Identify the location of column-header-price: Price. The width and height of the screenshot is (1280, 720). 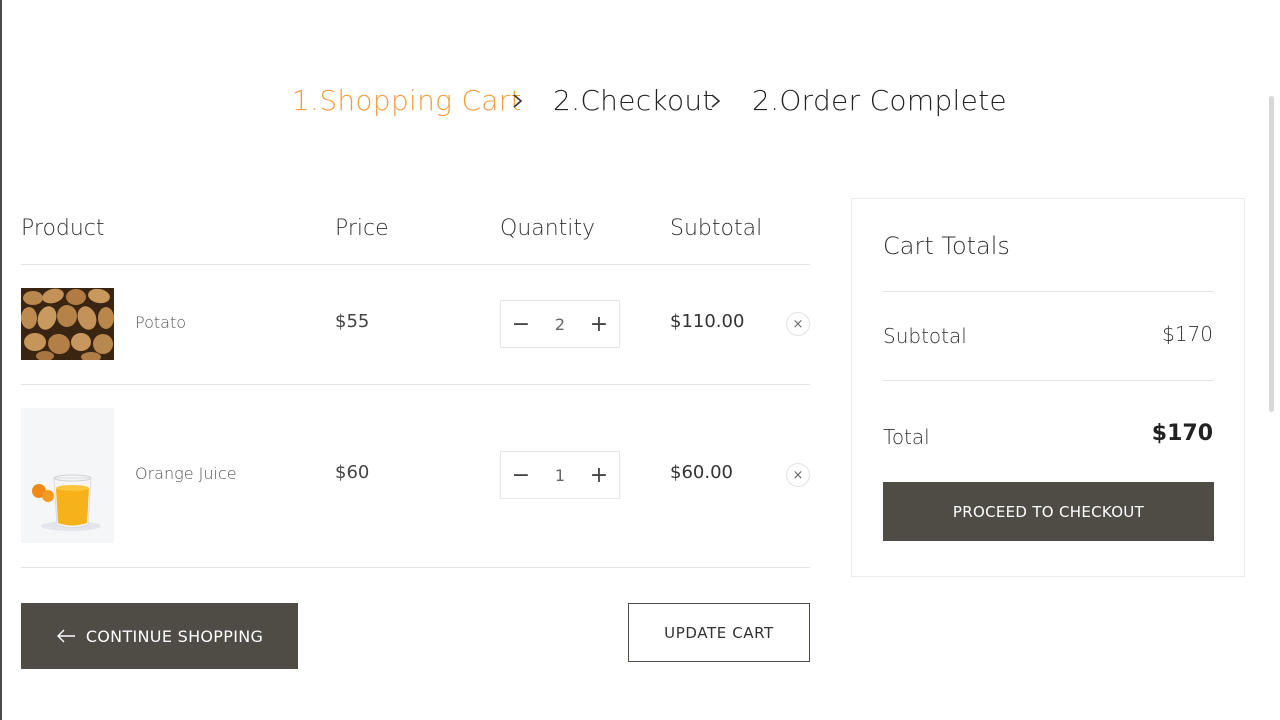
(362, 228).